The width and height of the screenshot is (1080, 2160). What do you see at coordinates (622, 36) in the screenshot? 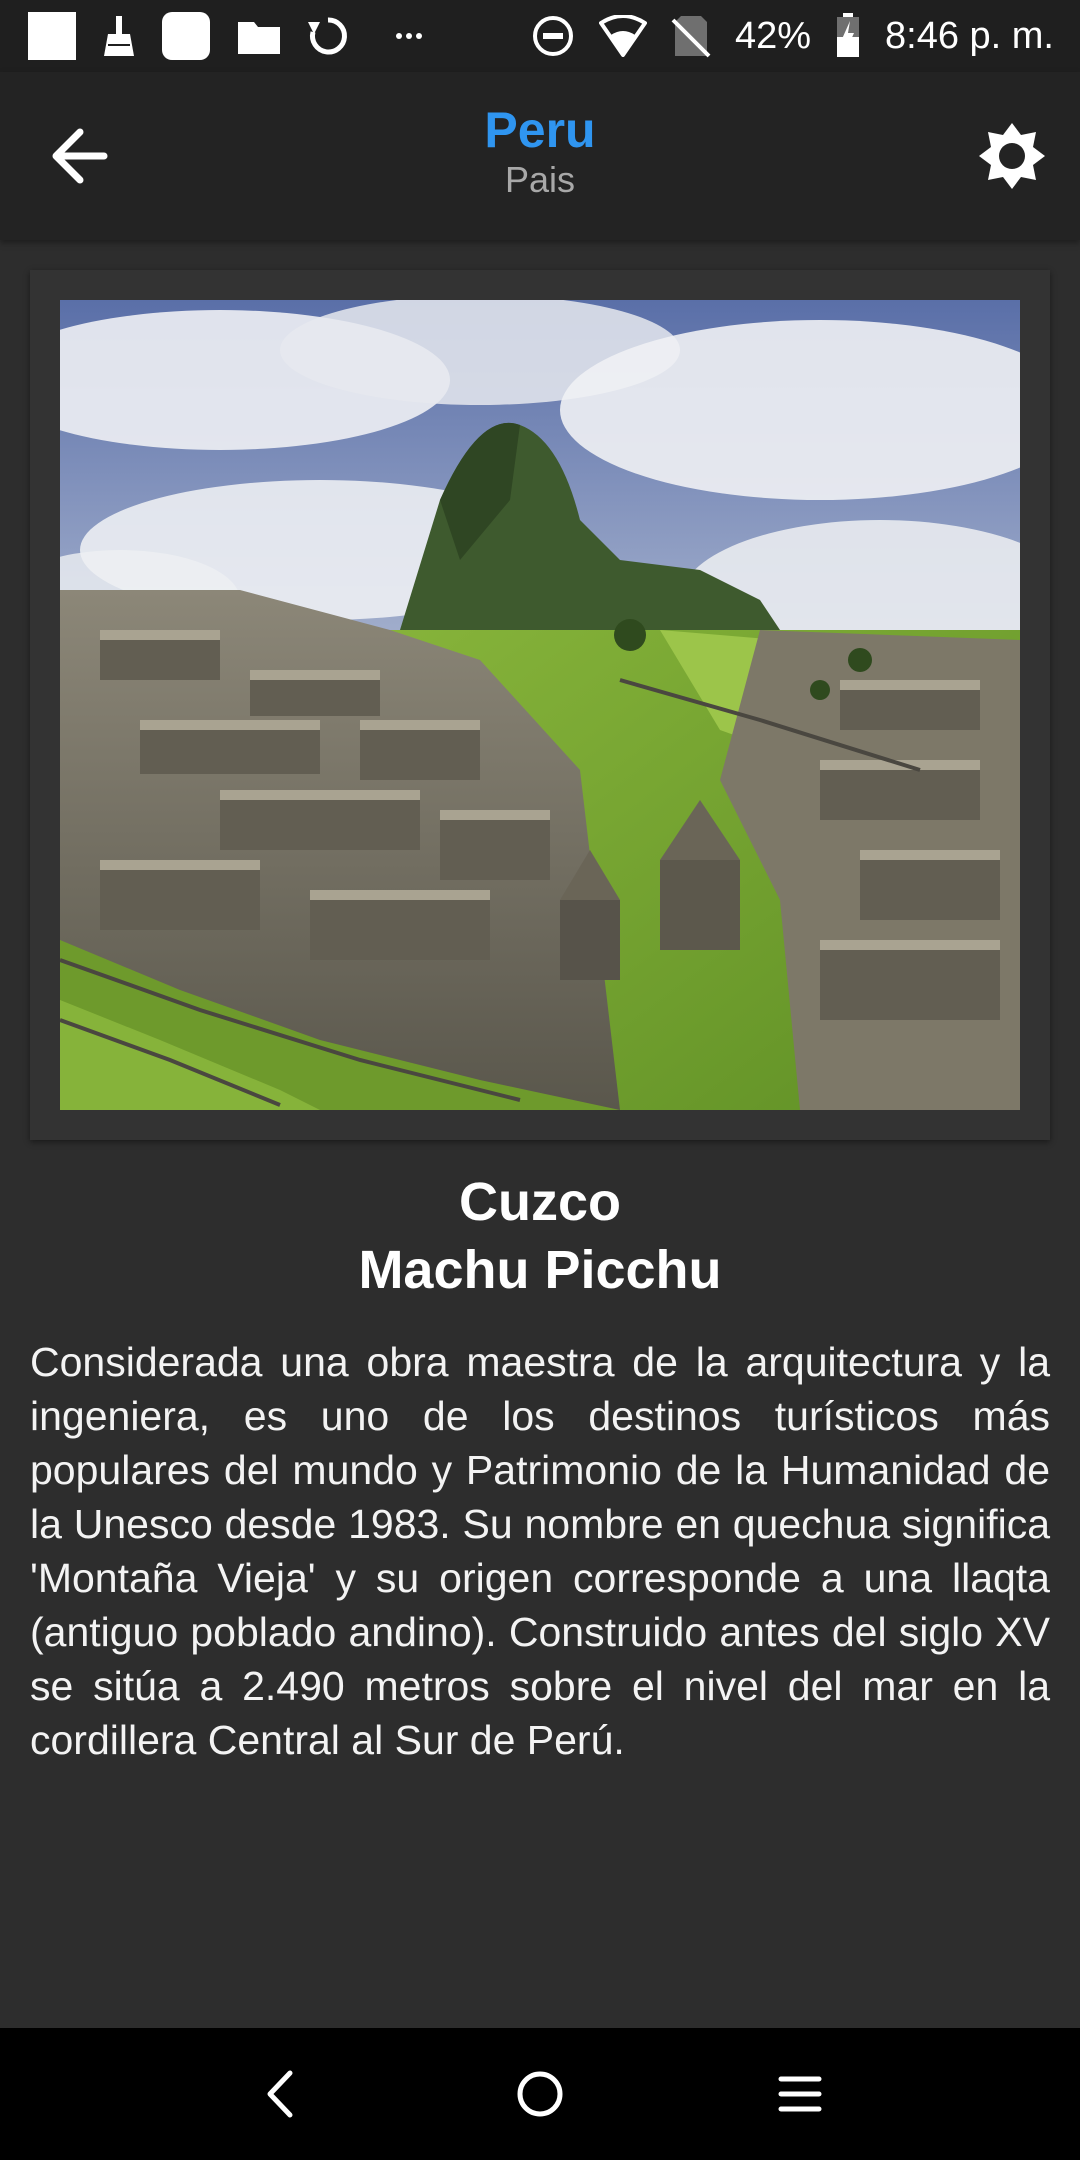
I see `wifi-icon` at bounding box center [622, 36].